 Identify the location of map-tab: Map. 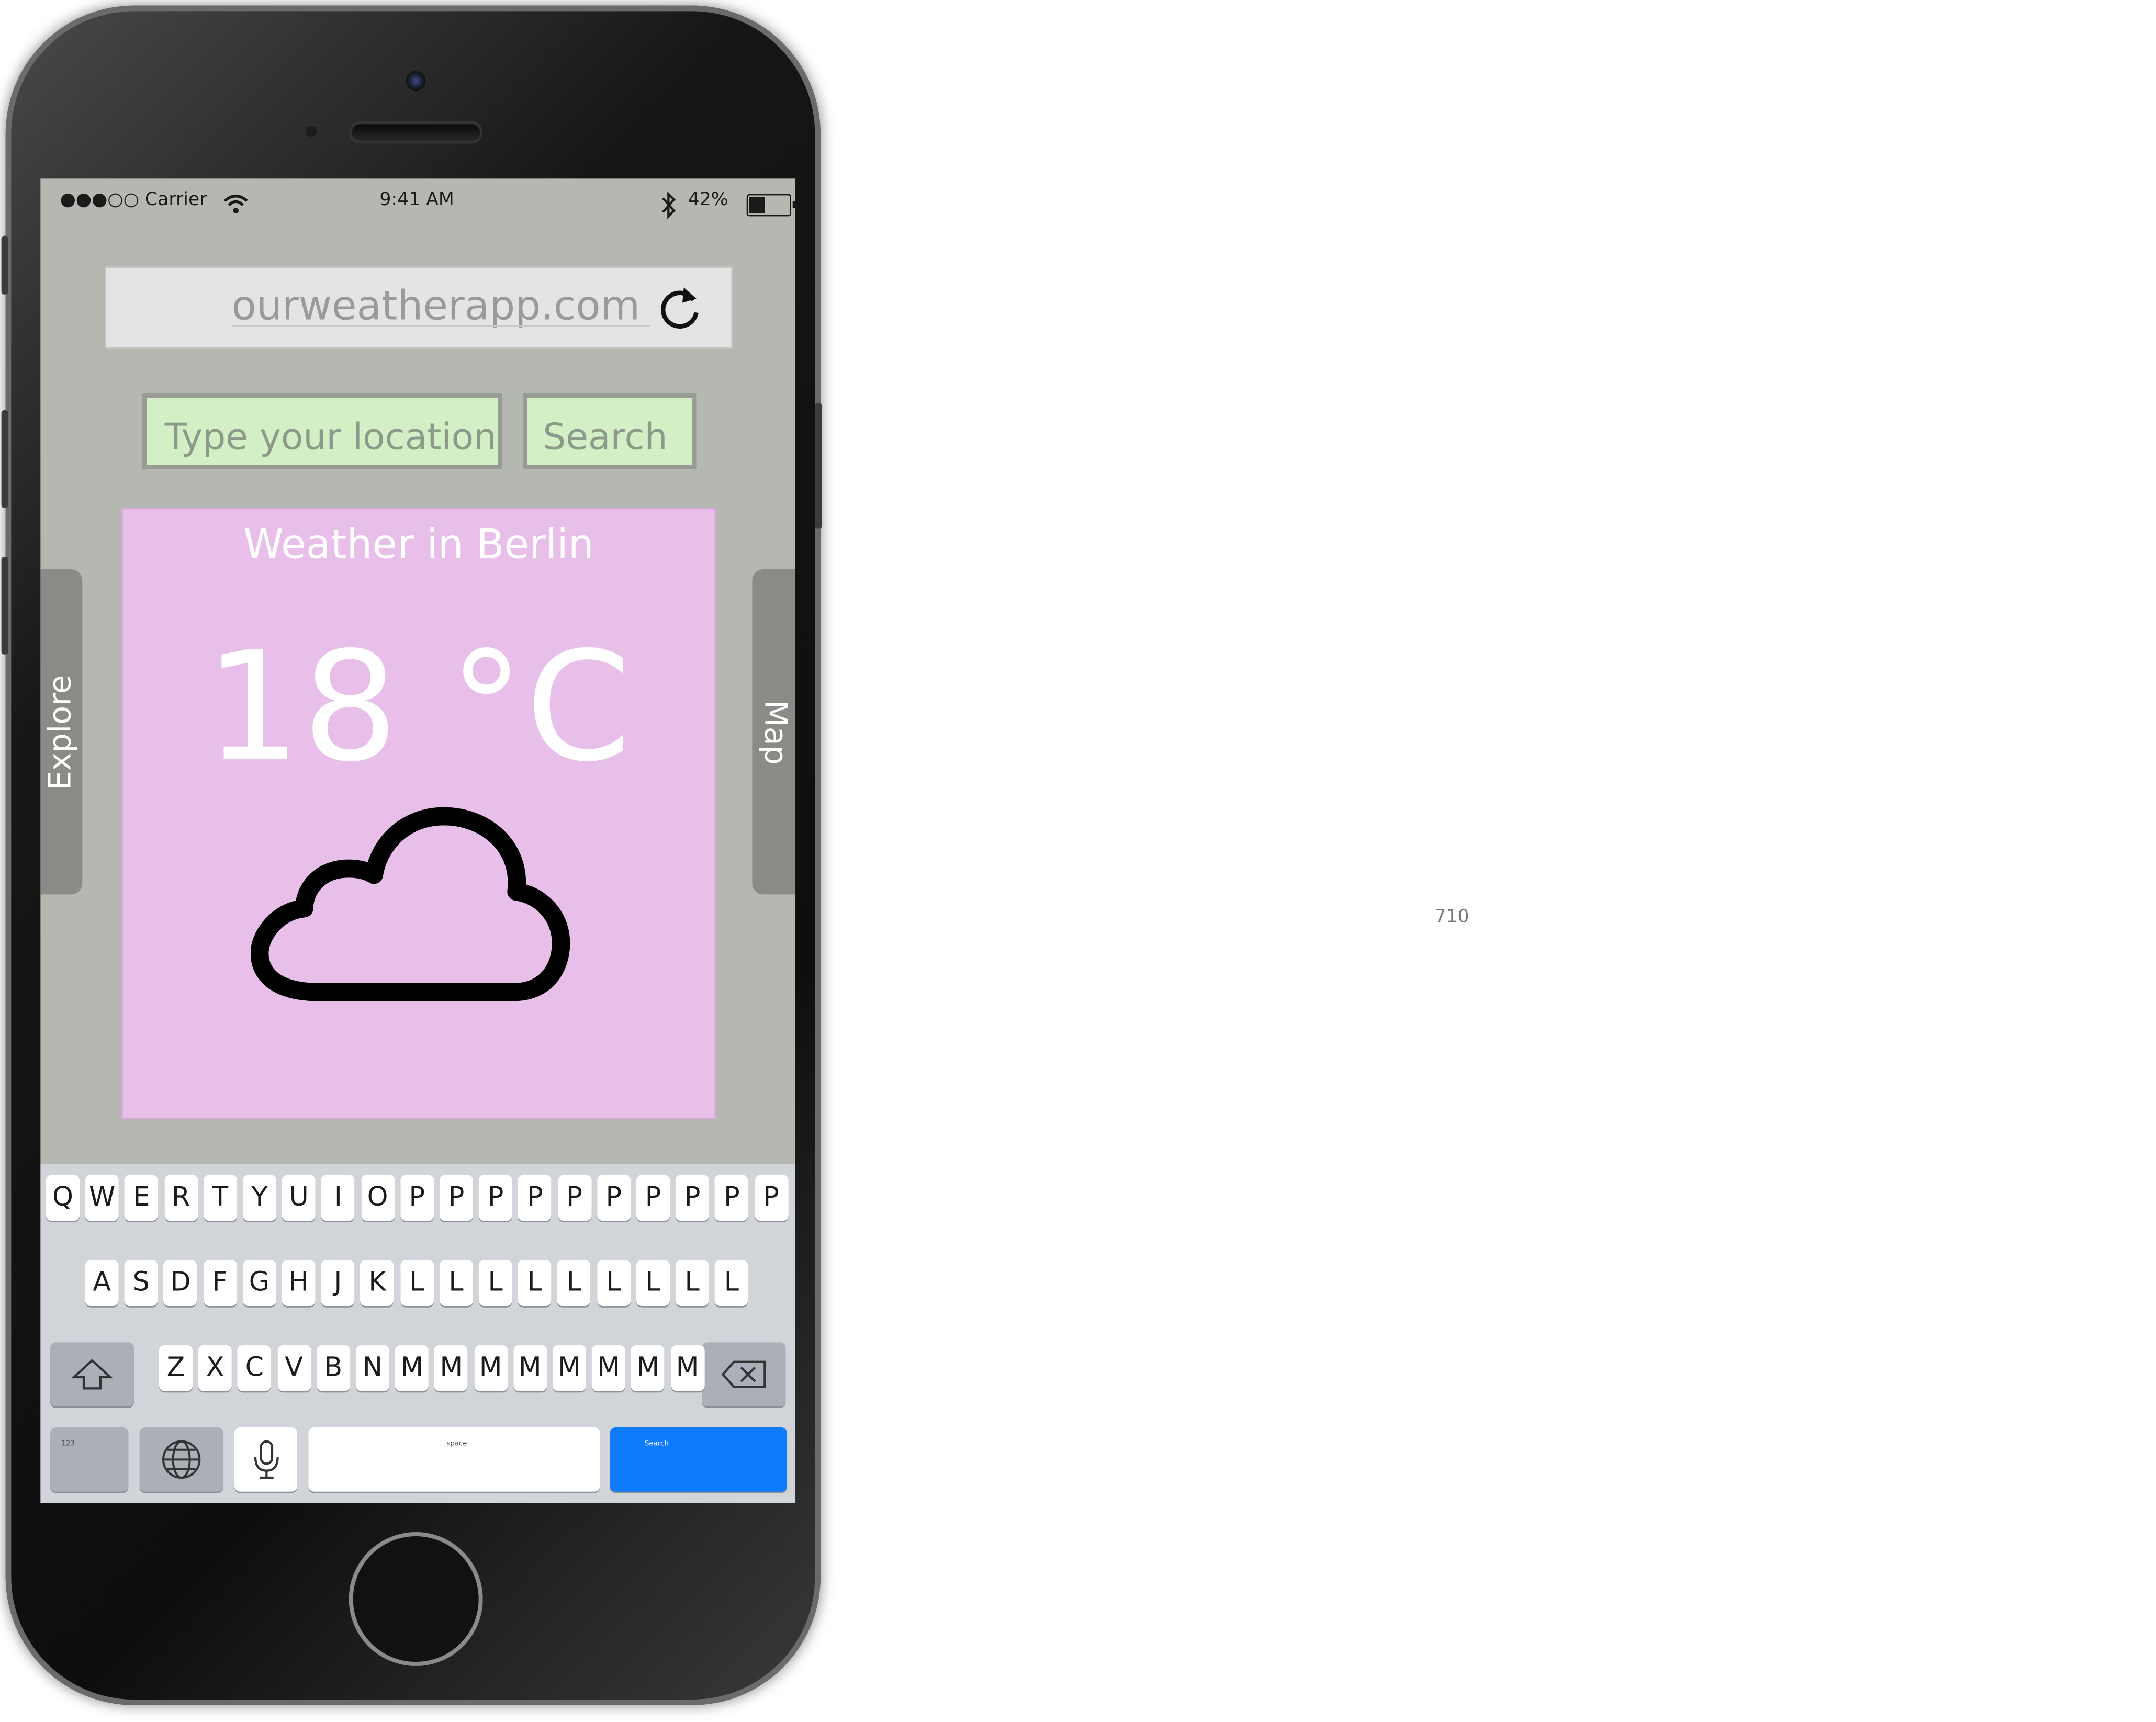
(774, 732).